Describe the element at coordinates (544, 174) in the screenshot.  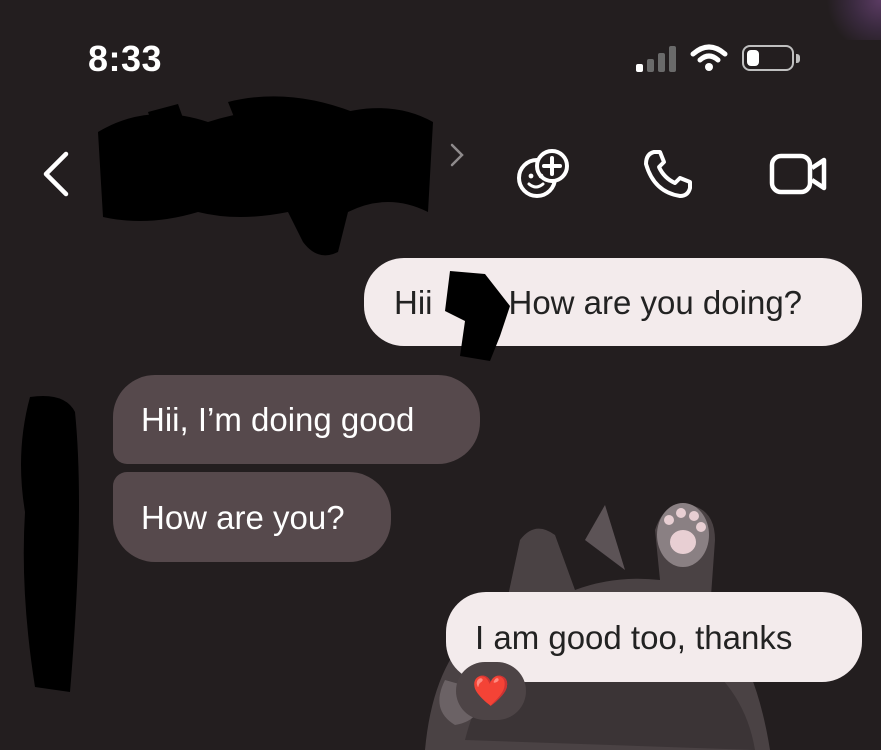
I see `add-effect-icon` at that location.